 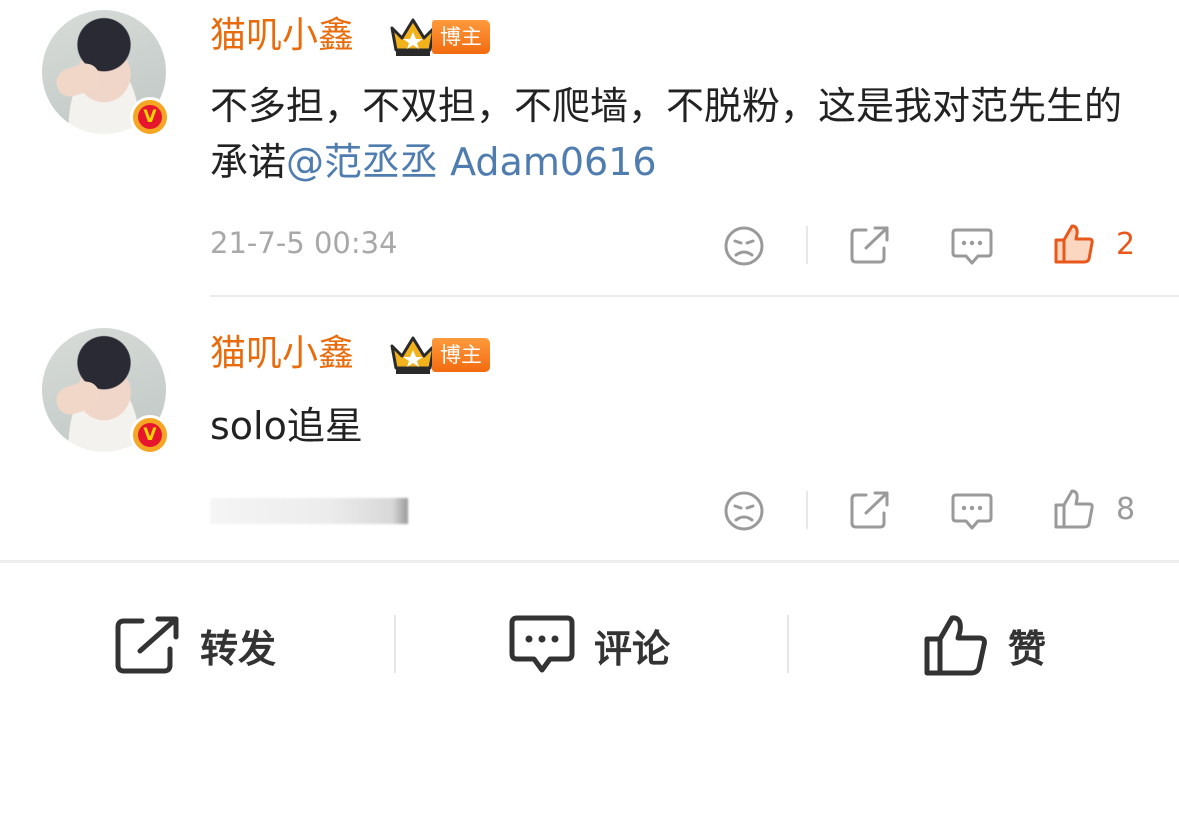 What do you see at coordinates (632, 648) in the screenshot?
I see `comment-label: 评论` at bounding box center [632, 648].